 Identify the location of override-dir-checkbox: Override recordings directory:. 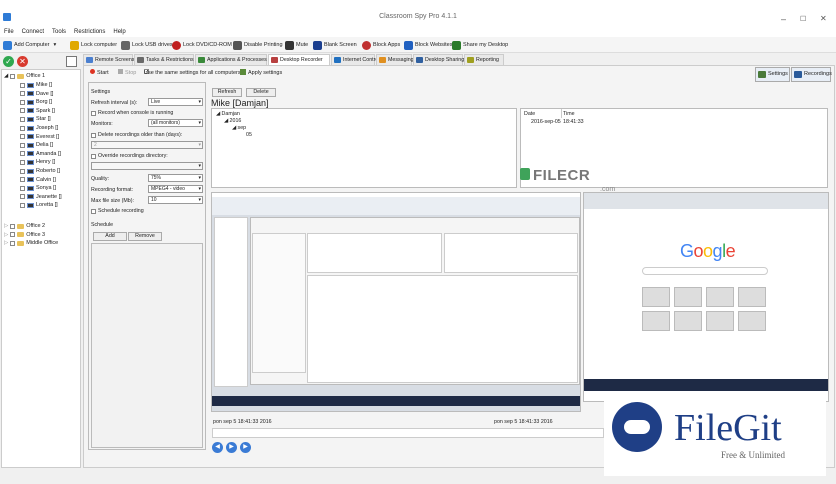
(129, 156).